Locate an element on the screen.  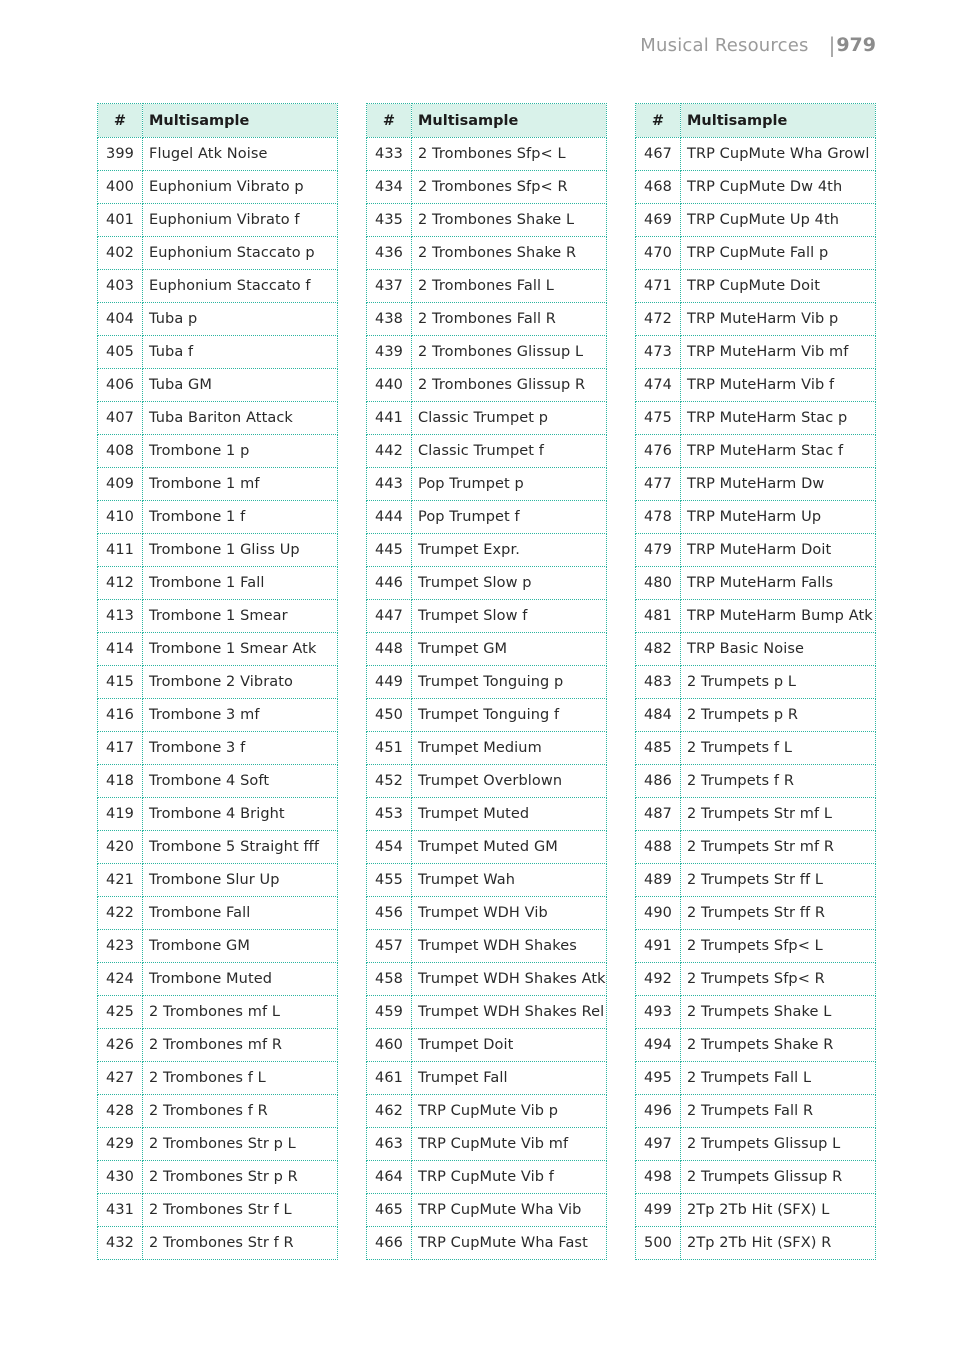
multisample-name: Trumpet Wah is located at coordinates (509, 880).